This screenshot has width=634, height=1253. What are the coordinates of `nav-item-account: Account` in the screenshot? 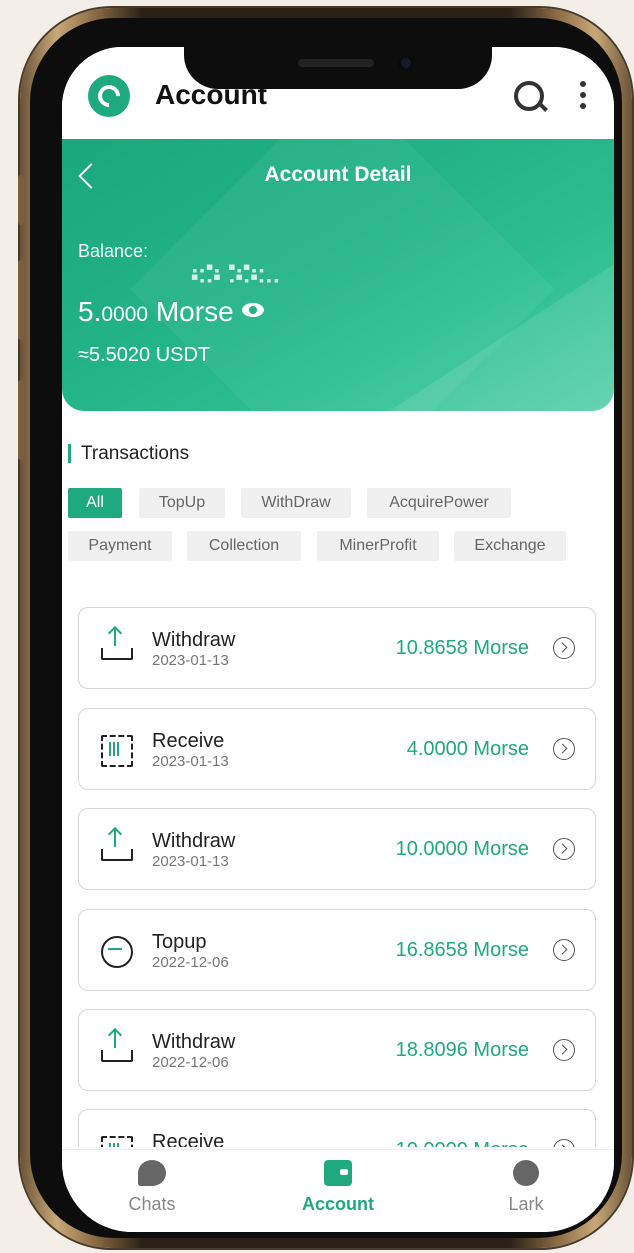 It's located at (338, 1187).